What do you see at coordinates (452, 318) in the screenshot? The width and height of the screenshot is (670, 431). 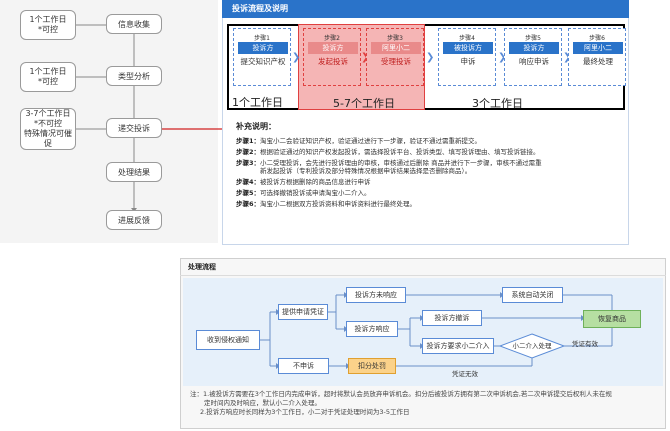 I see `node-withdraw: 投诉方撤诉` at bounding box center [452, 318].